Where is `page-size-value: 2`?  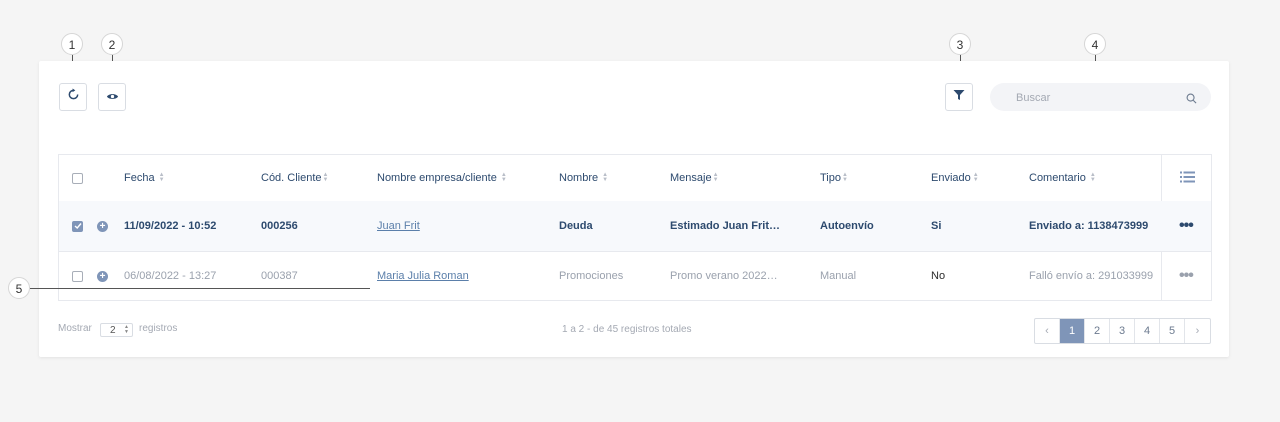
page-size-value: 2 is located at coordinates (113, 330).